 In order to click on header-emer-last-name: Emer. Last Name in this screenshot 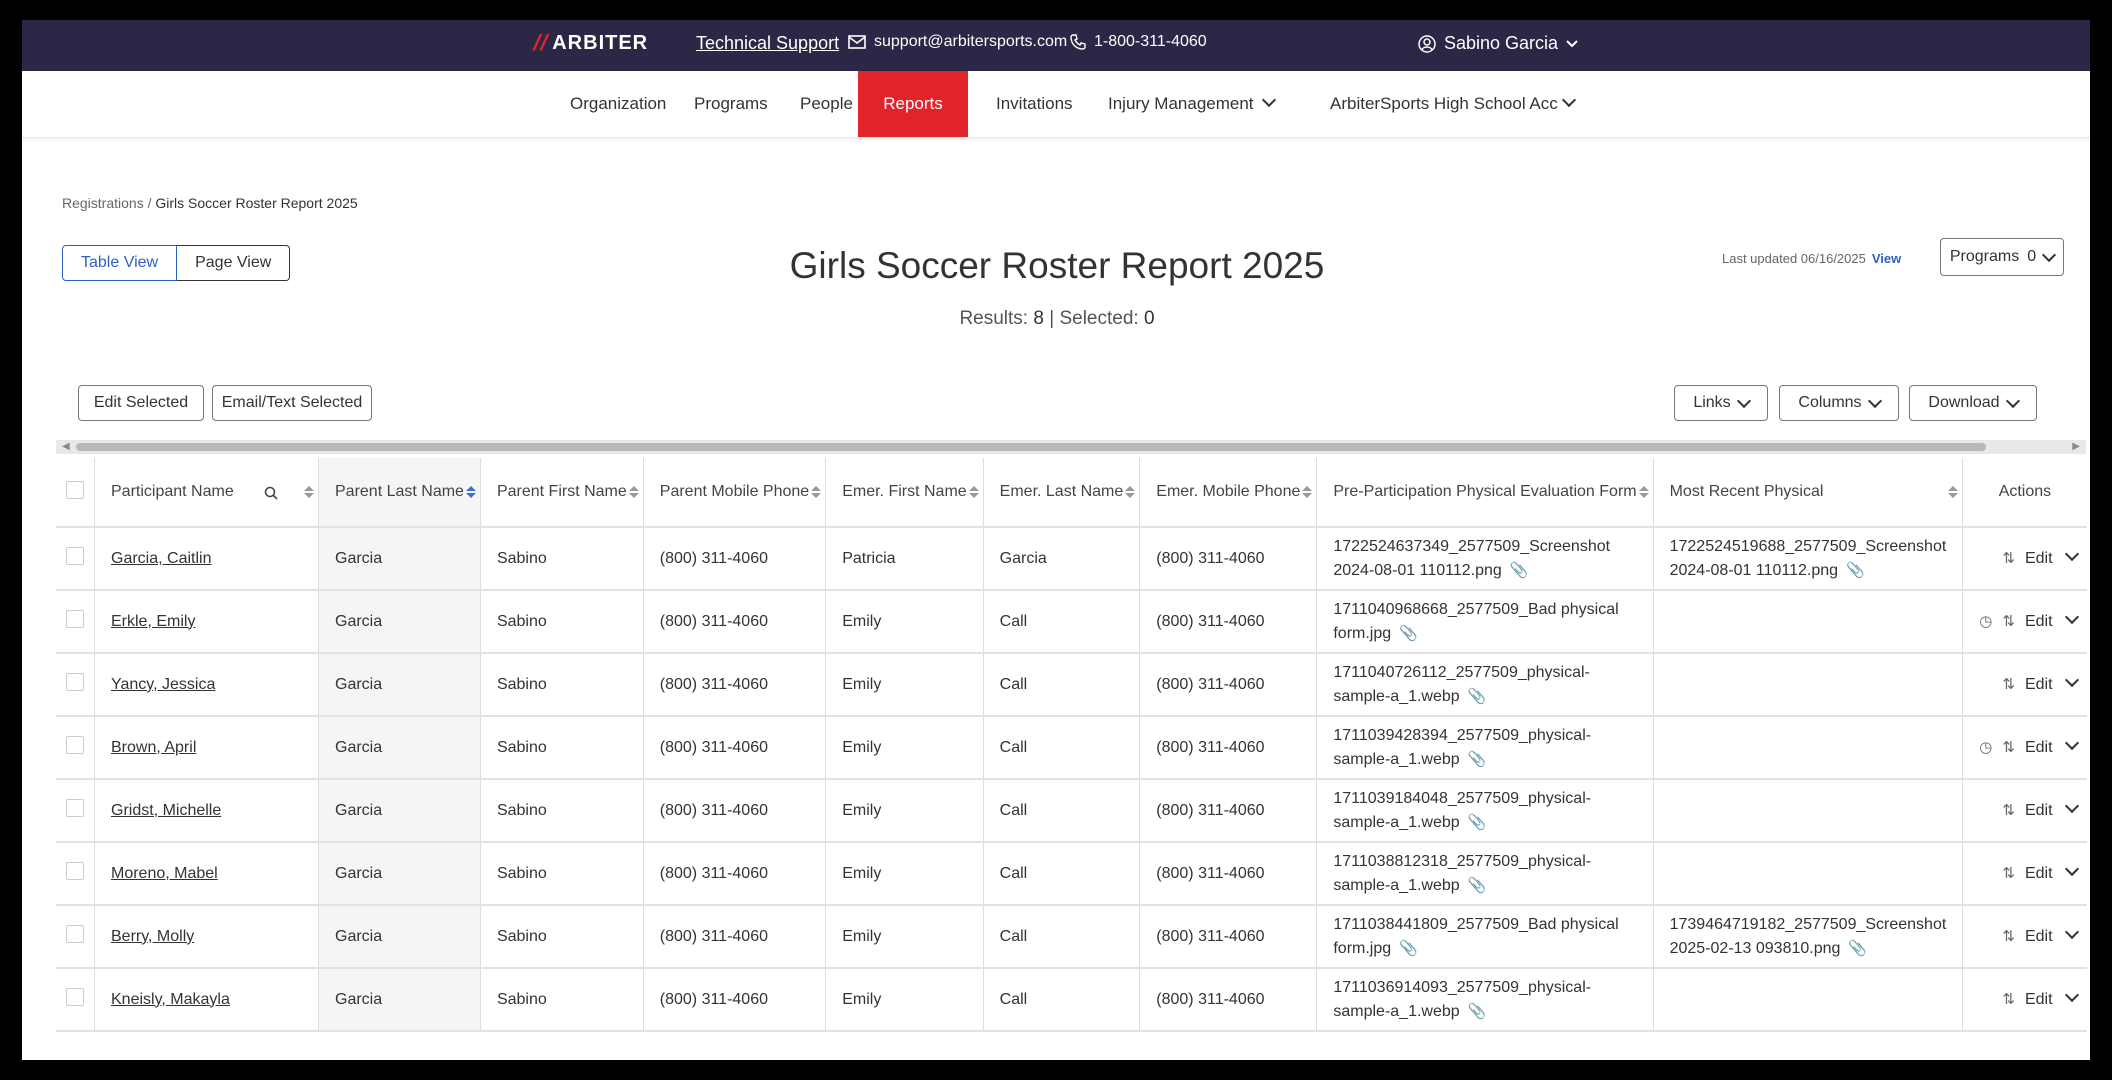, I will do `click(1062, 493)`.